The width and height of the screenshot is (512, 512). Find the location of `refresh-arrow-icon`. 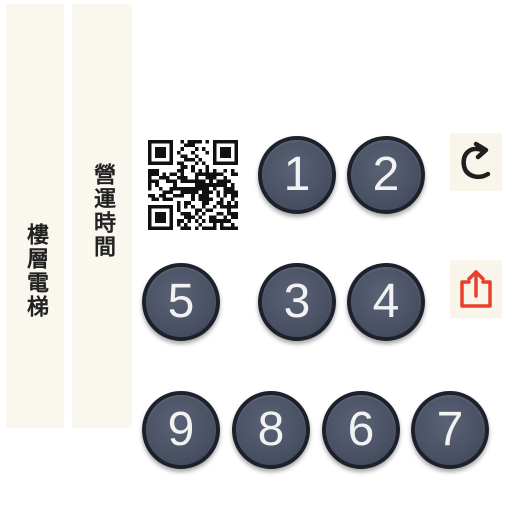

refresh-arrow-icon is located at coordinates (476, 160).